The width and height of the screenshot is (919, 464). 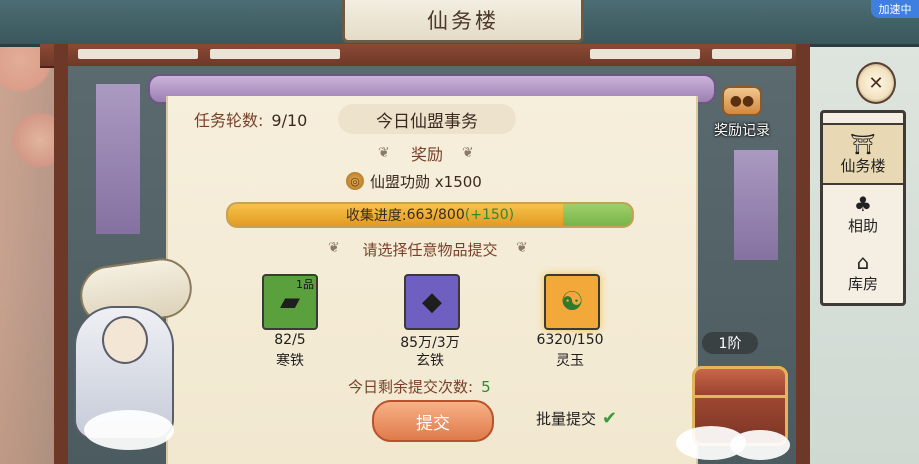 I want to click on remaining-value: 5, so click(x=486, y=387).